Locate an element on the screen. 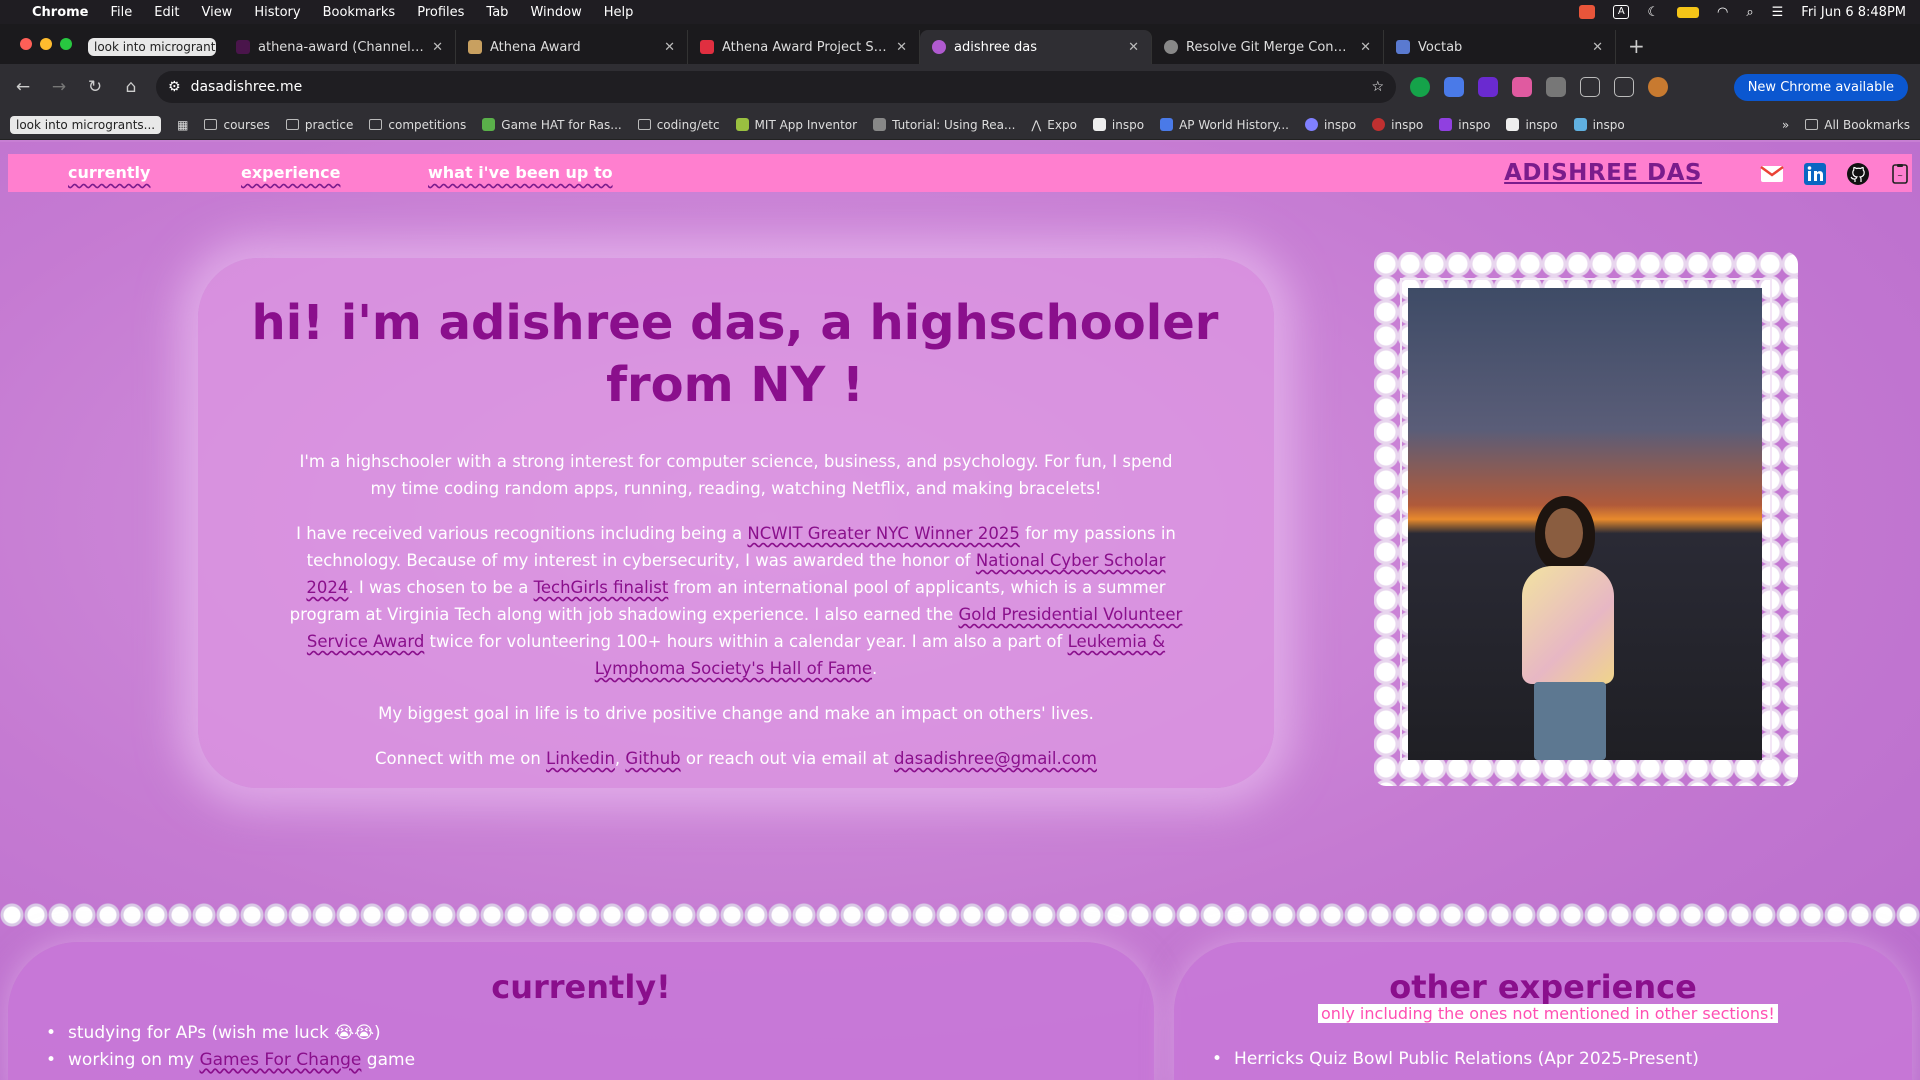 The width and height of the screenshot is (1920, 1080). extension-icon is located at coordinates (1556, 87).